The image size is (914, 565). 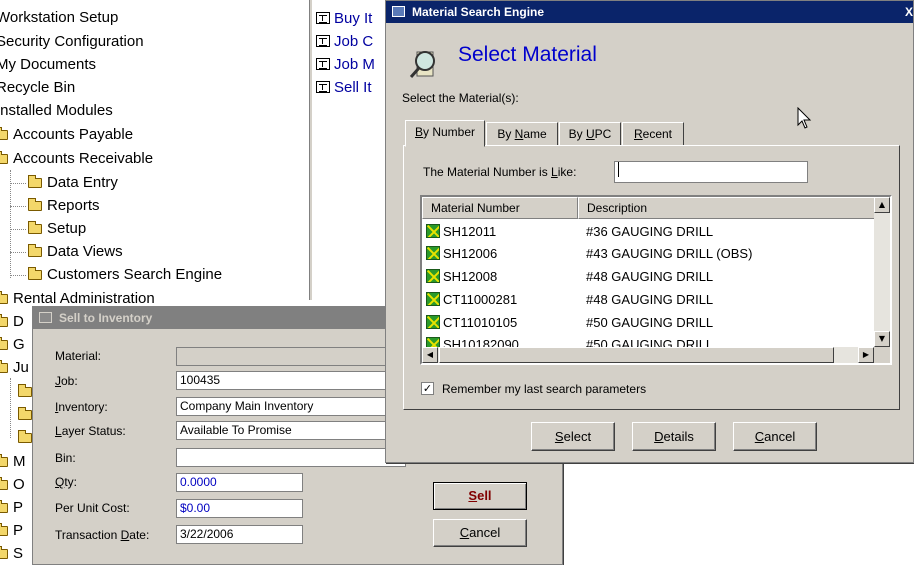 I want to click on tree-item-partial: M, so click(x=13, y=461).